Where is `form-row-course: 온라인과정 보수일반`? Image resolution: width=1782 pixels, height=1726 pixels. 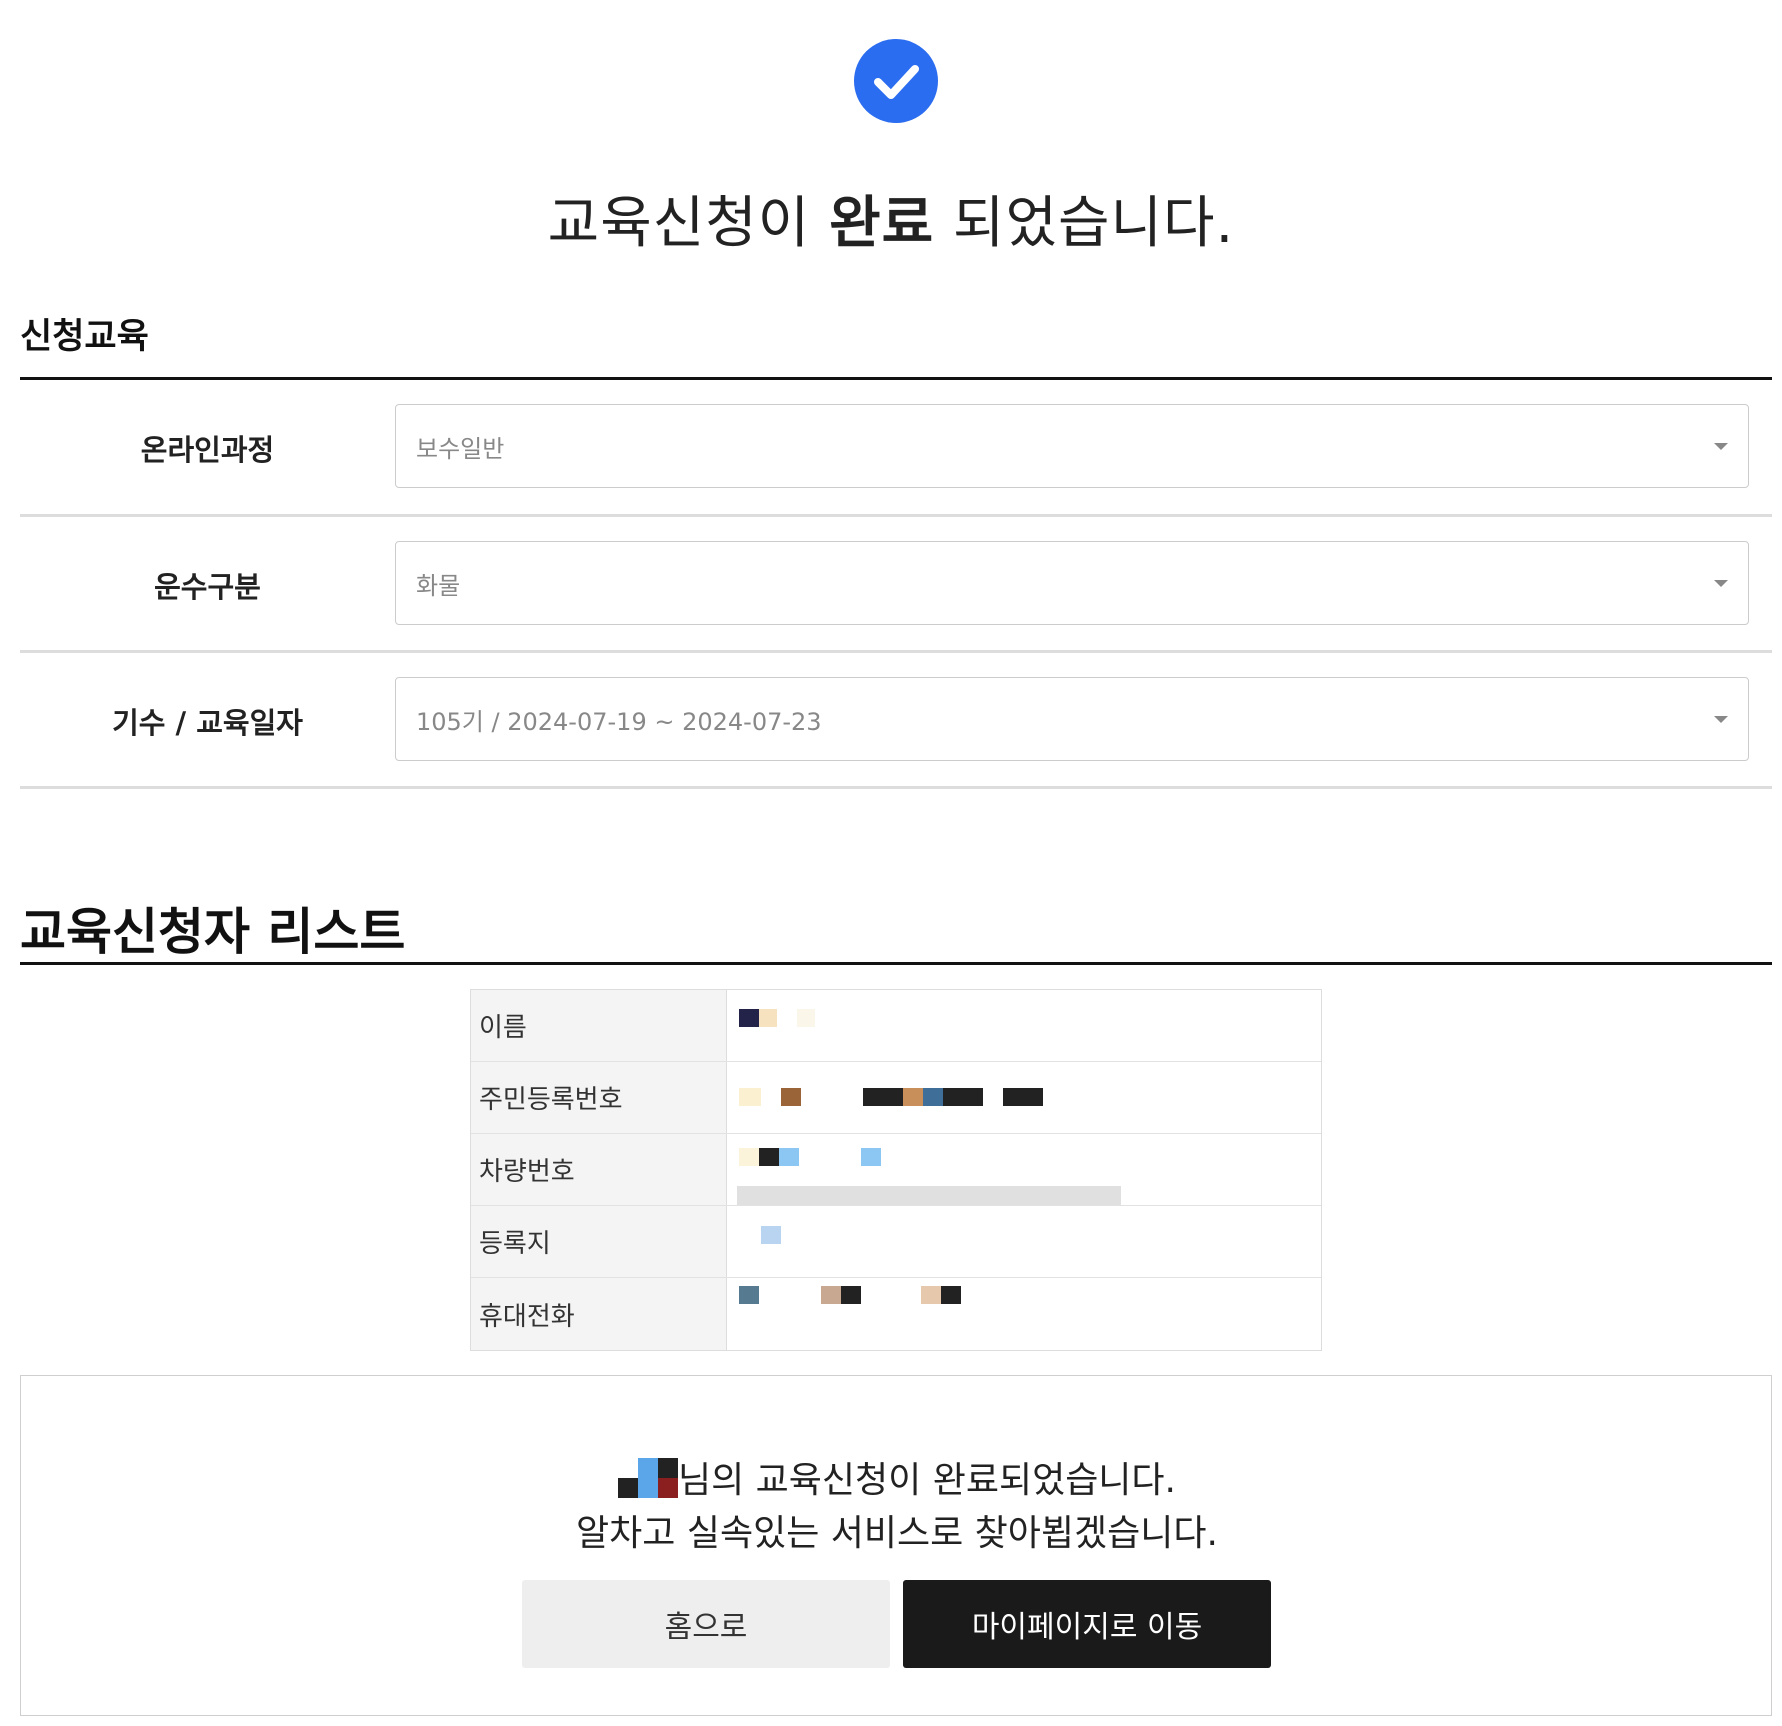 form-row-course: 온라인과정 보수일반 is located at coordinates (896, 448).